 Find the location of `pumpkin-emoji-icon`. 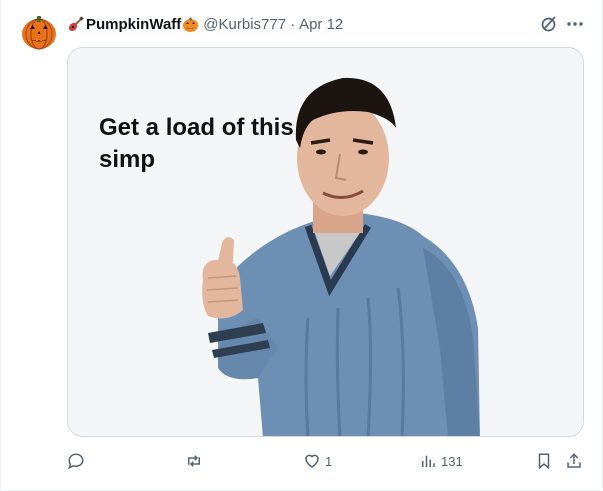

pumpkin-emoji-icon is located at coordinates (191, 24).